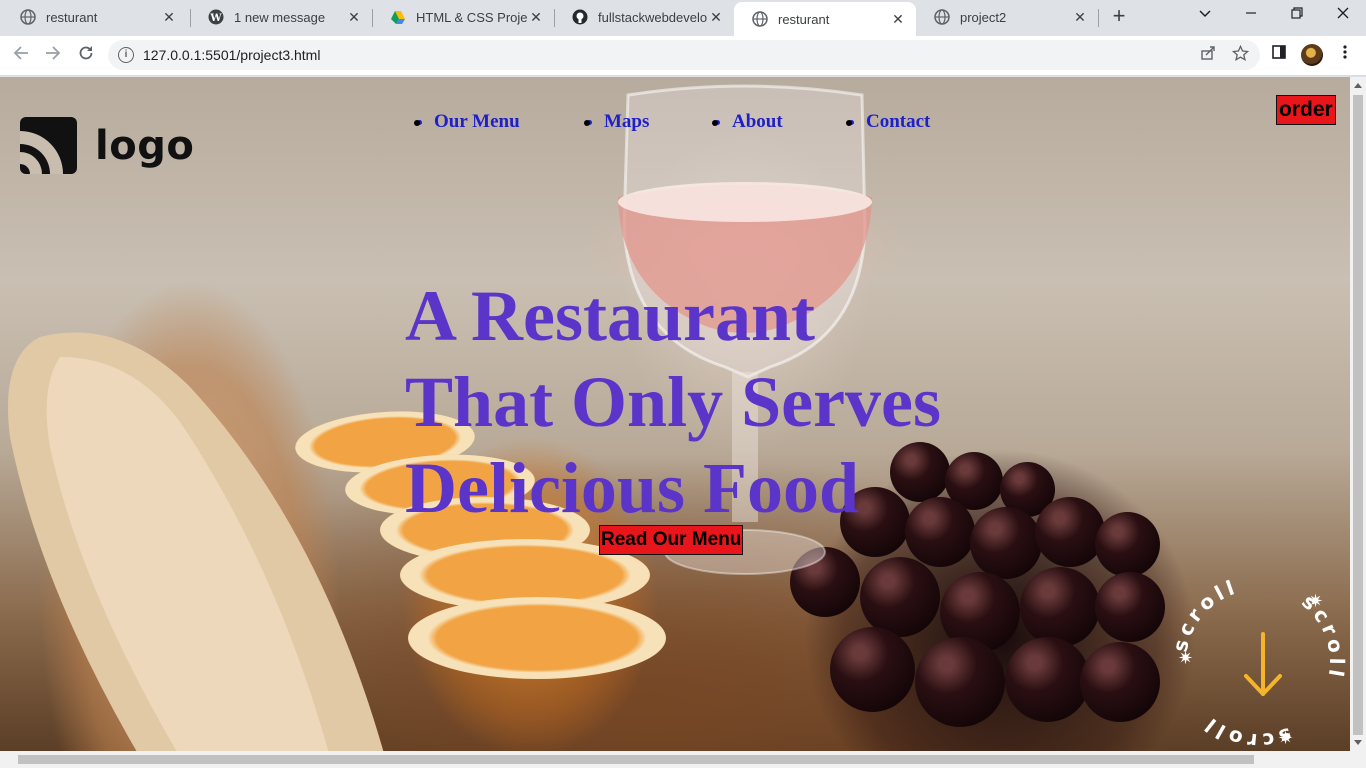 Image resolution: width=1366 pixels, height=768 pixels. I want to click on github-icon, so click(580, 17).